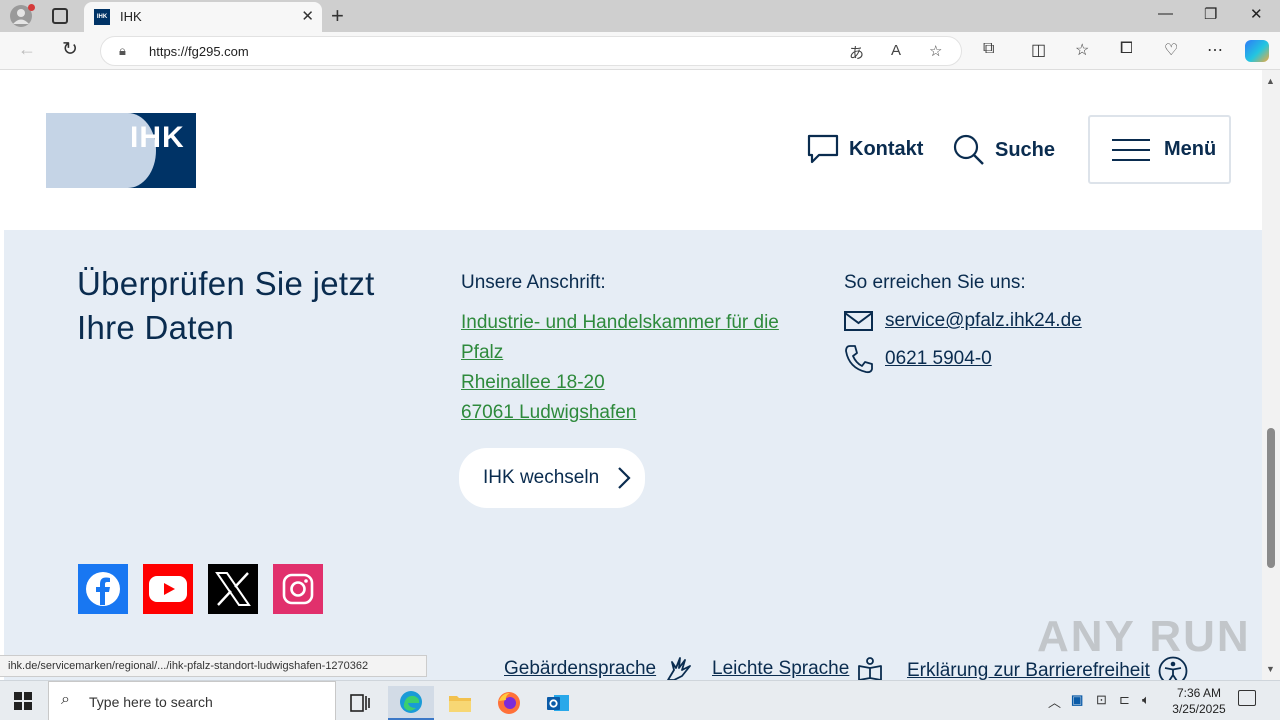 This screenshot has height=720, width=1280. I want to click on taskbar-search-input: ⌕ Type here to search, so click(192, 700).